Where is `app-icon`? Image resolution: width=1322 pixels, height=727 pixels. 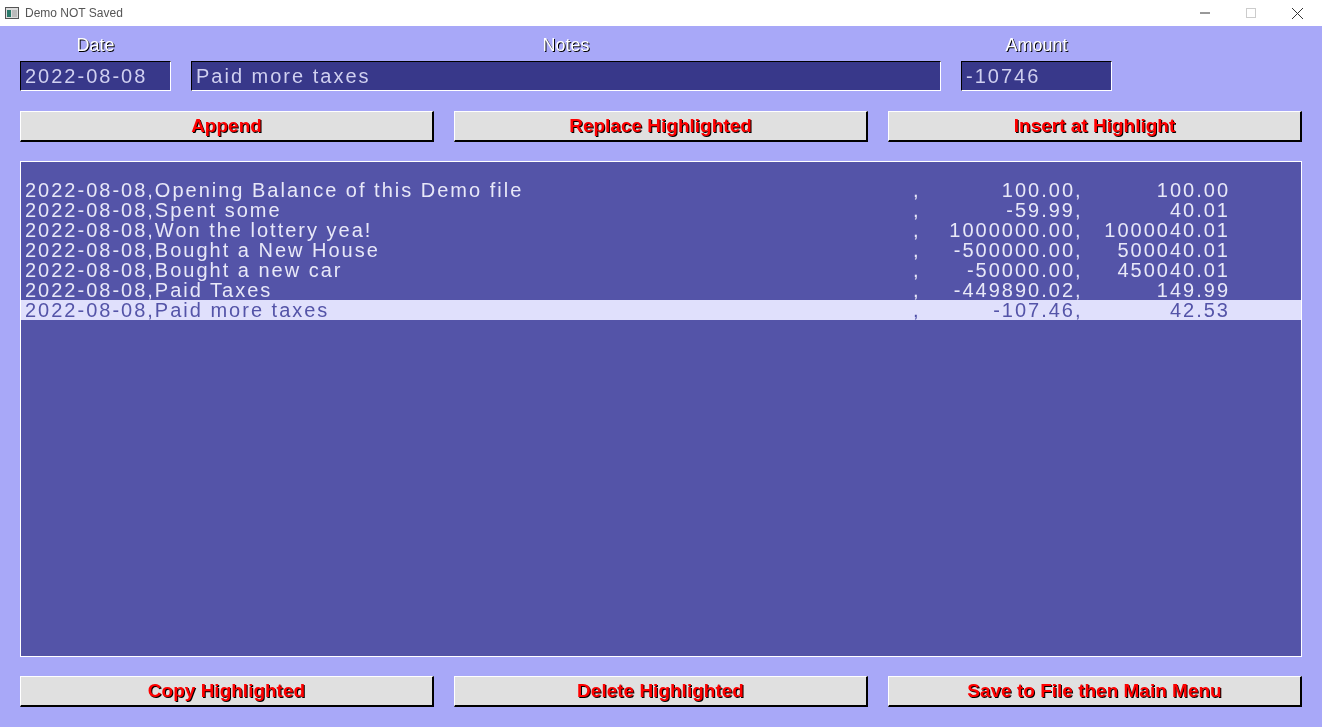
app-icon is located at coordinates (12, 13).